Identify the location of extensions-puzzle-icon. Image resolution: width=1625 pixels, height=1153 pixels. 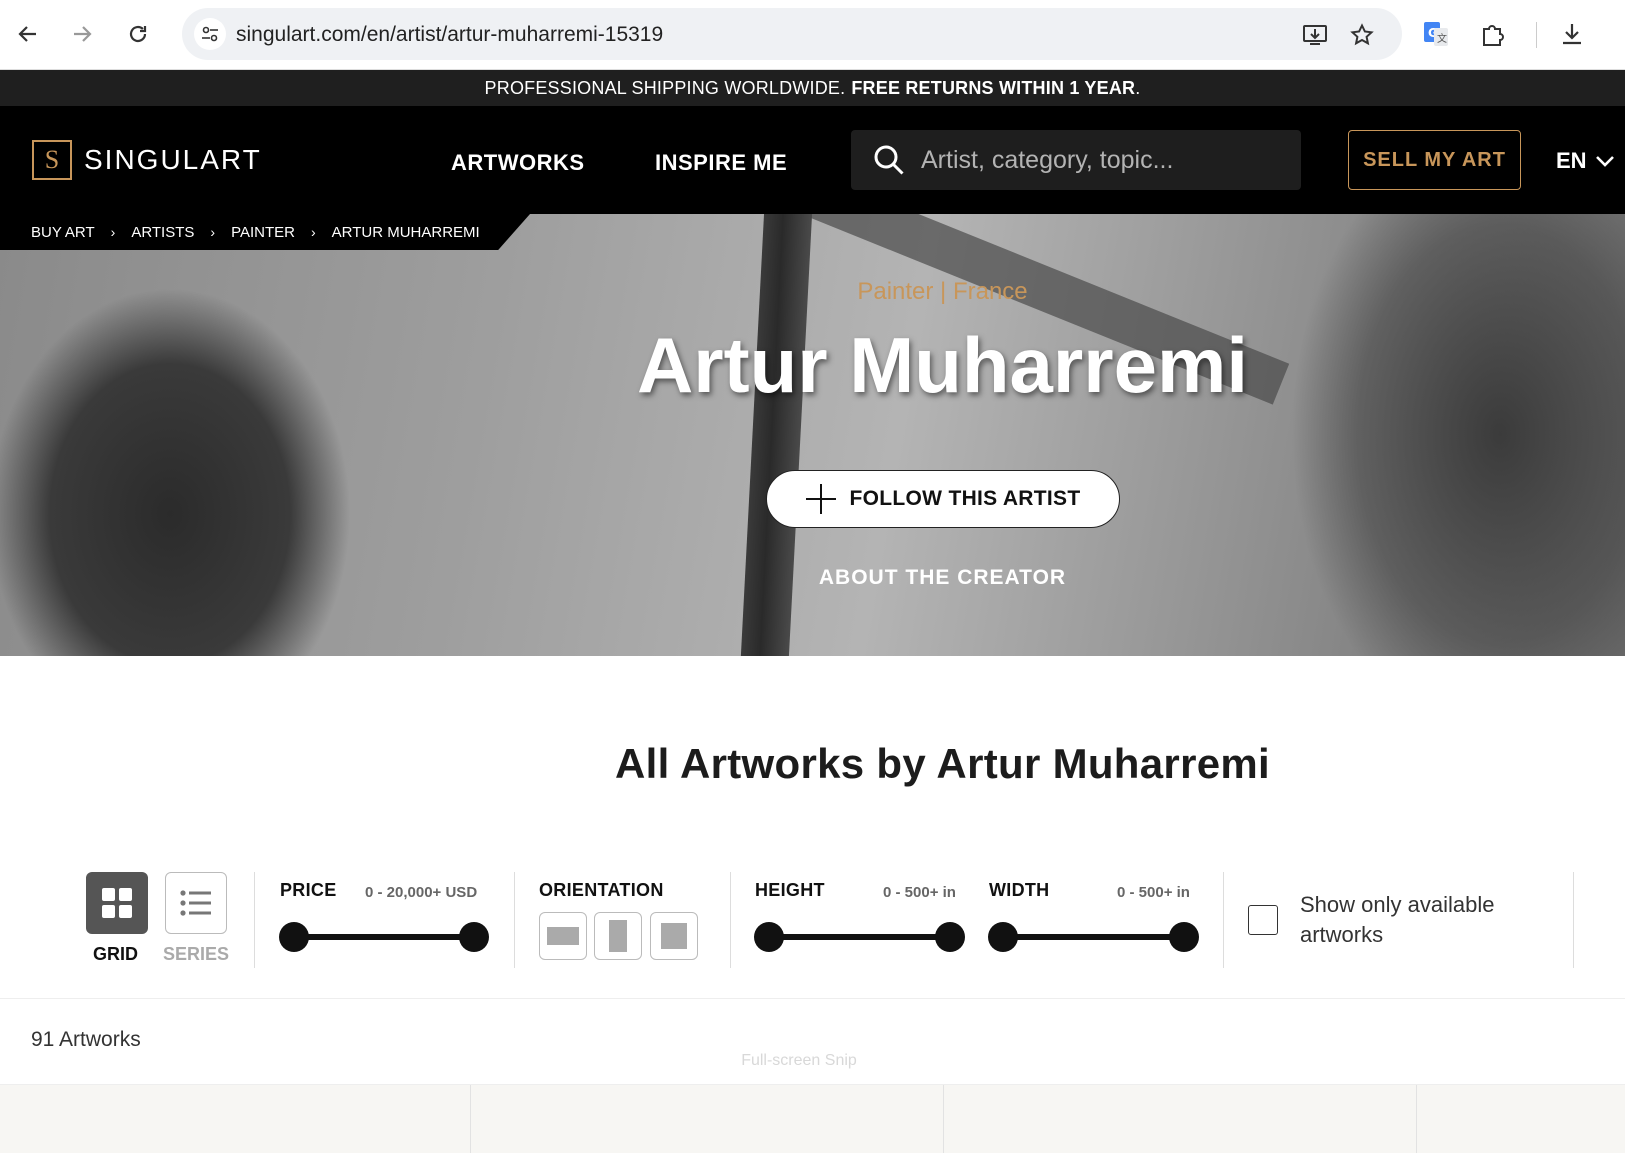
(1493, 34).